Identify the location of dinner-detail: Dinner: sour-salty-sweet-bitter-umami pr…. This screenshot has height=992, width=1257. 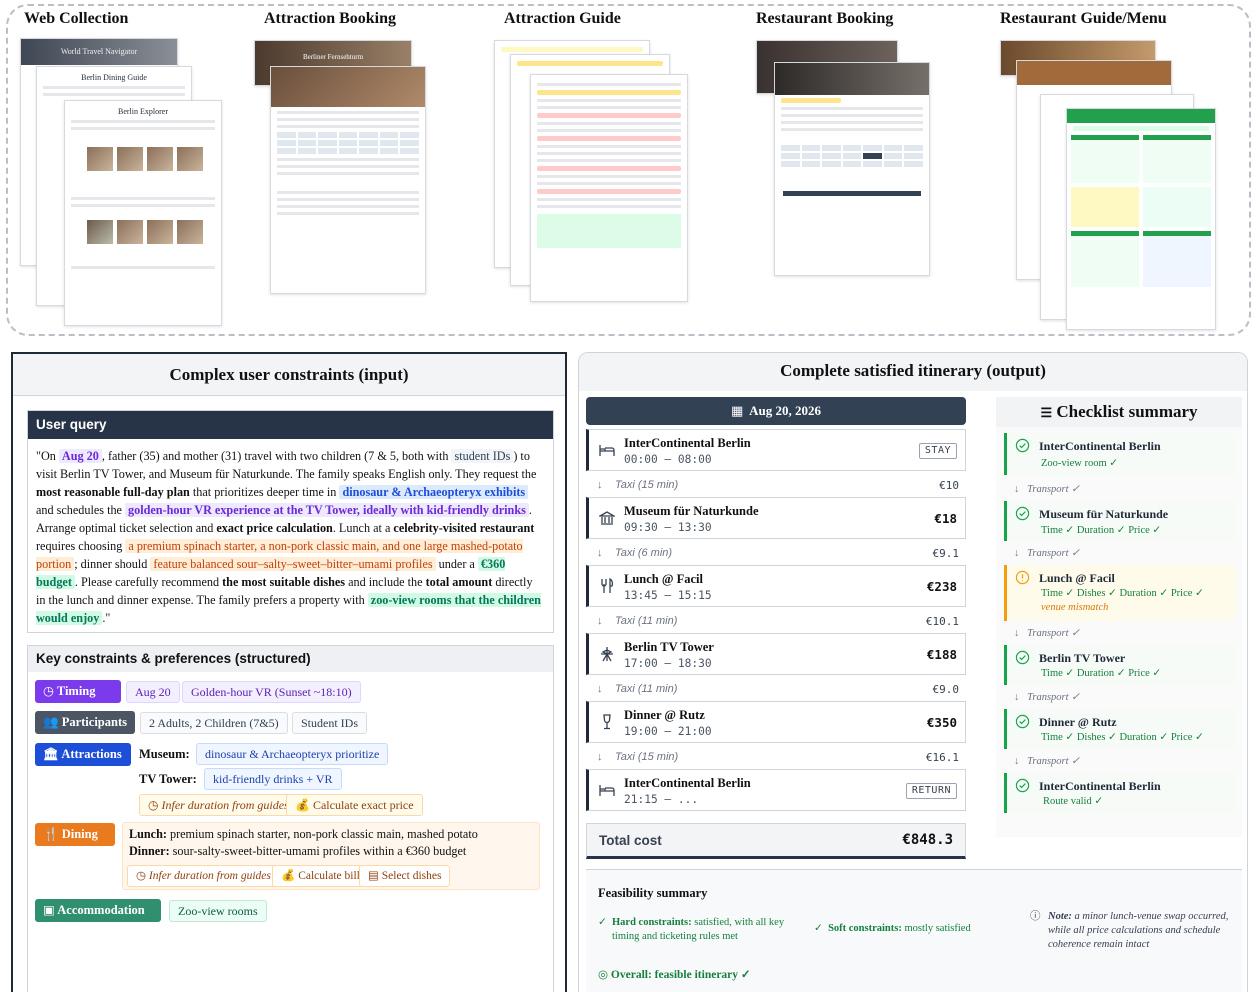
(298, 851).